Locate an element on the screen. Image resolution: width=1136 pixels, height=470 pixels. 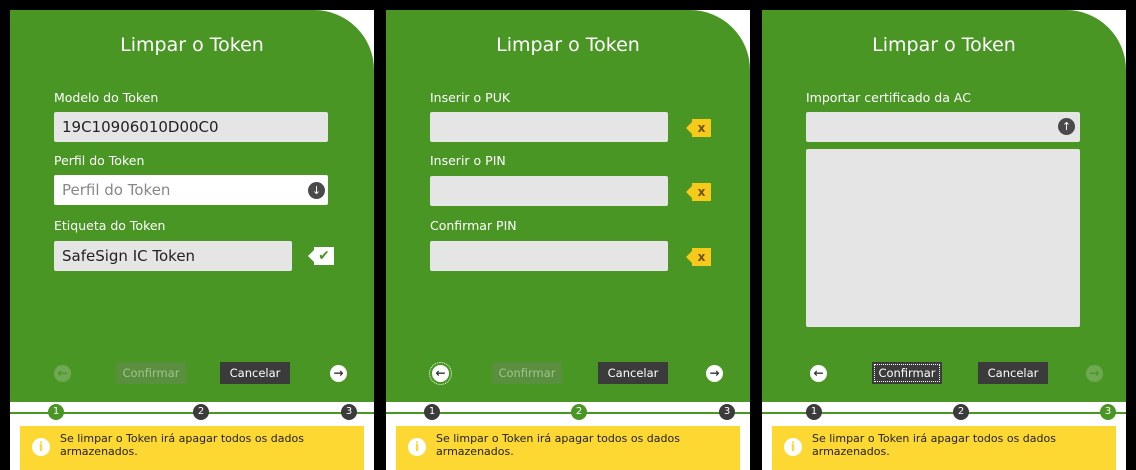
certificate-content-area is located at coordinates (943, 238).